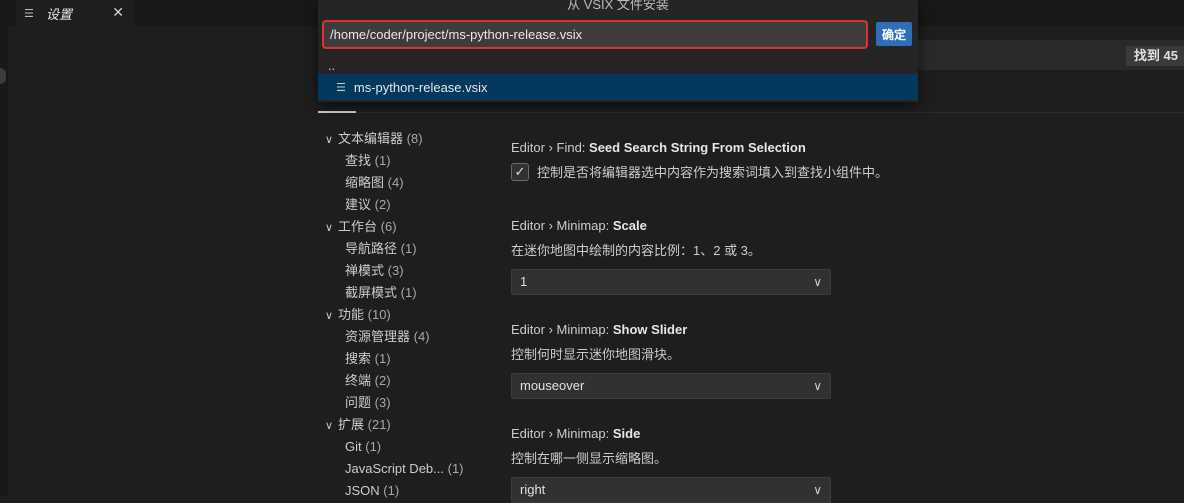  Describe the element at coordinates (671, 386) in the screenshot. I see `minimap-show-slider-select: mouseover ∨` at that location.